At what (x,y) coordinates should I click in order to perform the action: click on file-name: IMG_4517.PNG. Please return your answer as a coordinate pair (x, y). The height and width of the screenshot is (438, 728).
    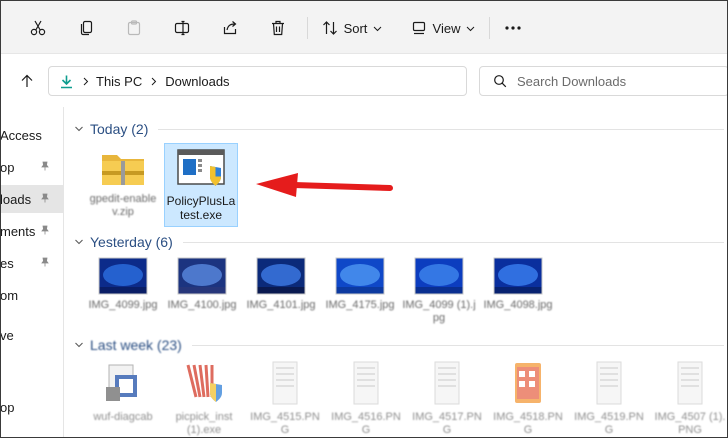
    Looking at the image, I should click on (447, 423).